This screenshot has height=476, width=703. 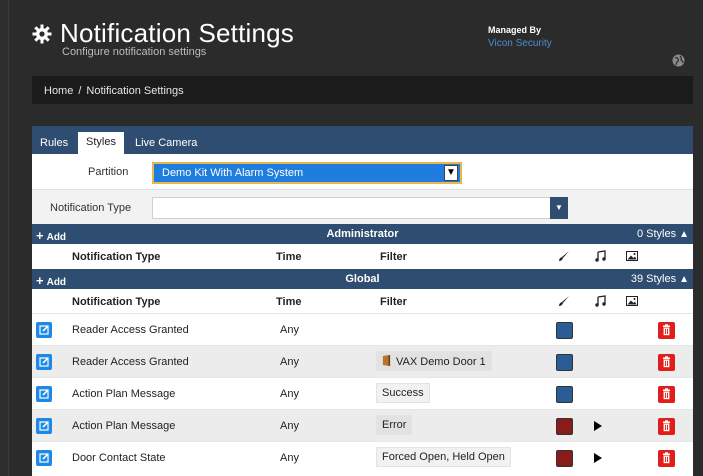 I want to click on row-filter: Error, so click(x=394, y=425).